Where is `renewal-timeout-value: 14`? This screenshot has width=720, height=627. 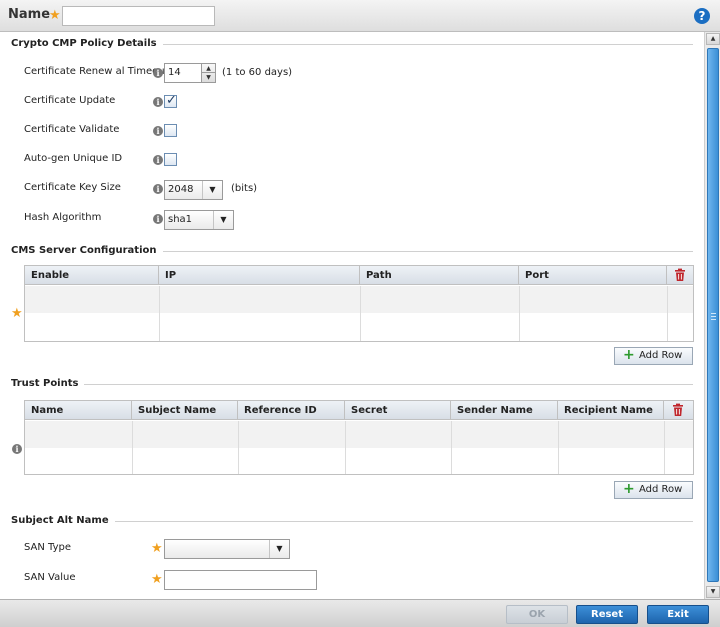 renewal-timeout-value: 14 is located at coordinates (174, 72).